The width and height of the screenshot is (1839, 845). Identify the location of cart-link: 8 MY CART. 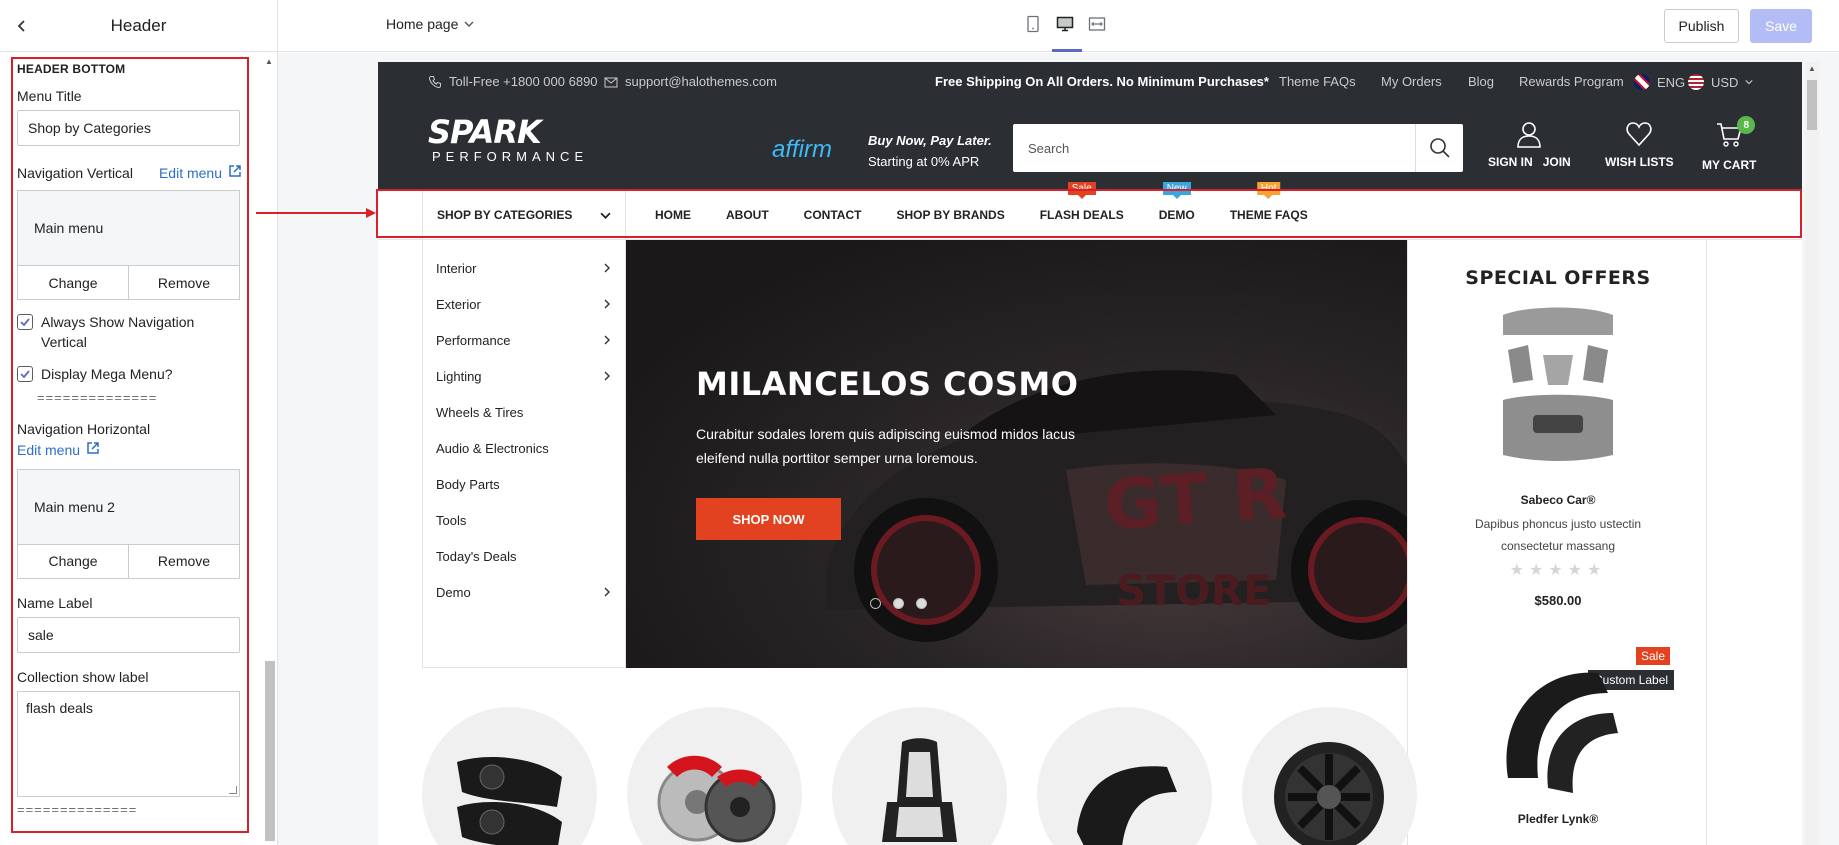
(1729, 144).